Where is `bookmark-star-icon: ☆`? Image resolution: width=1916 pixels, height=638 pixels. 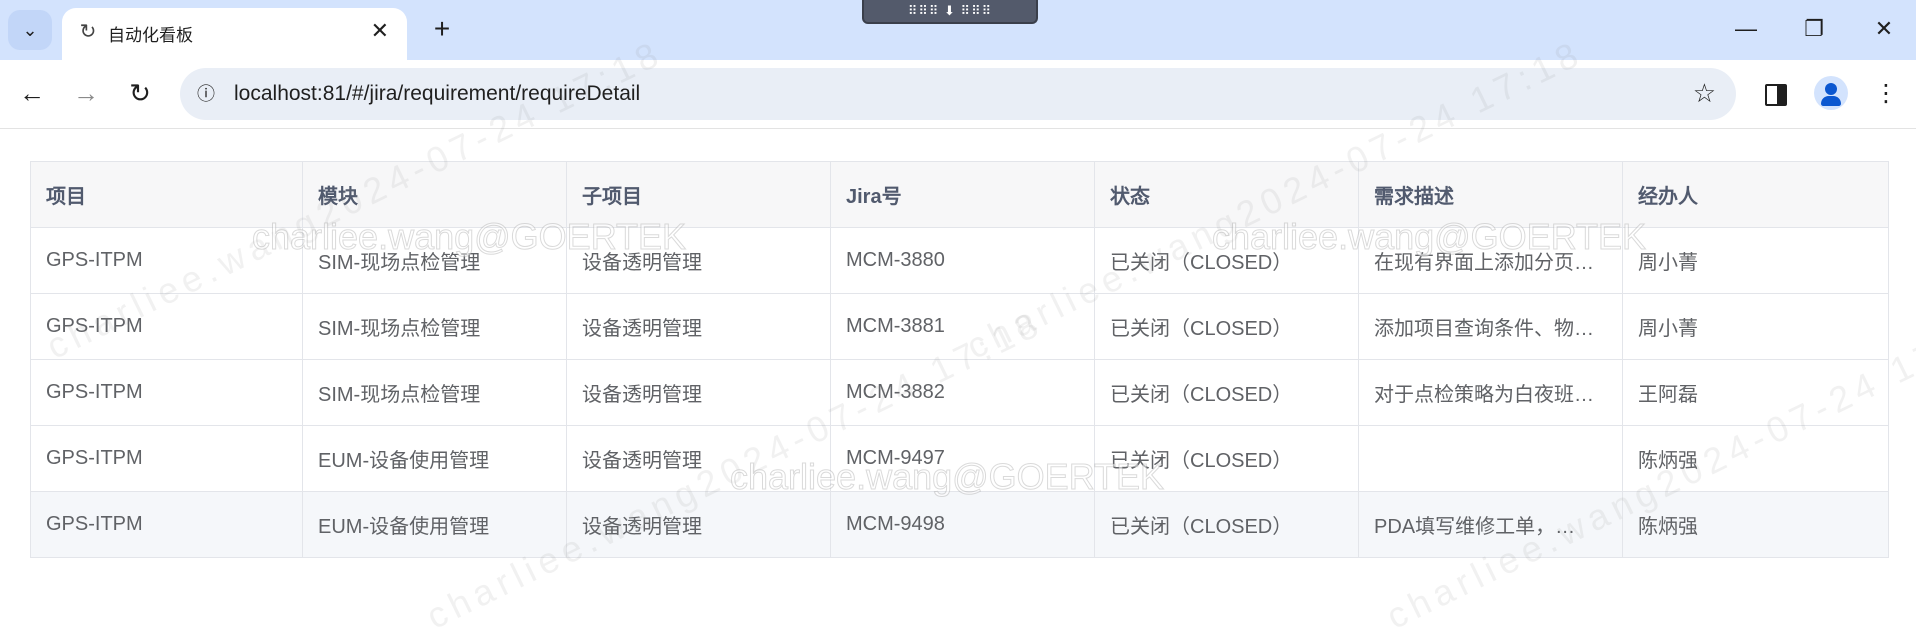 bookmark-star-icon: ☆ is located at coordinates (1704, 93).